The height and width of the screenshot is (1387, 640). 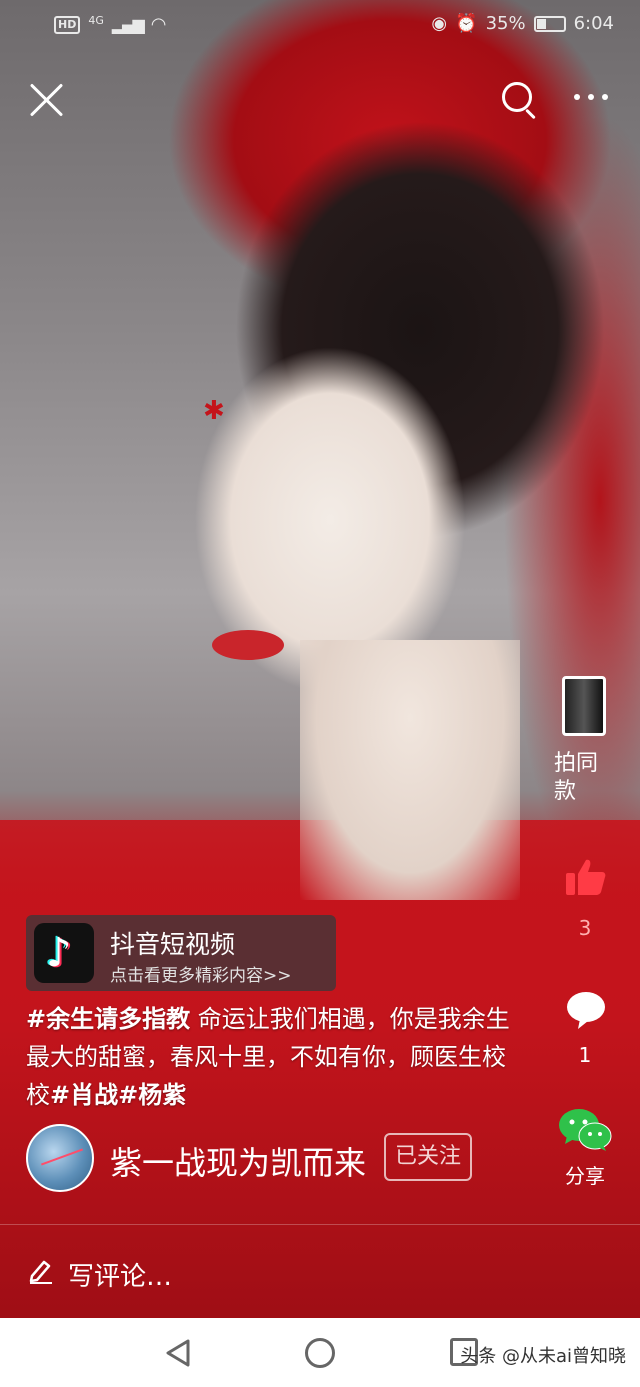 What do you see at coordinates (152, 1095) in the screenshot?
I see `hashtag-link: #杨紫` at bounding box center [152, 1095].